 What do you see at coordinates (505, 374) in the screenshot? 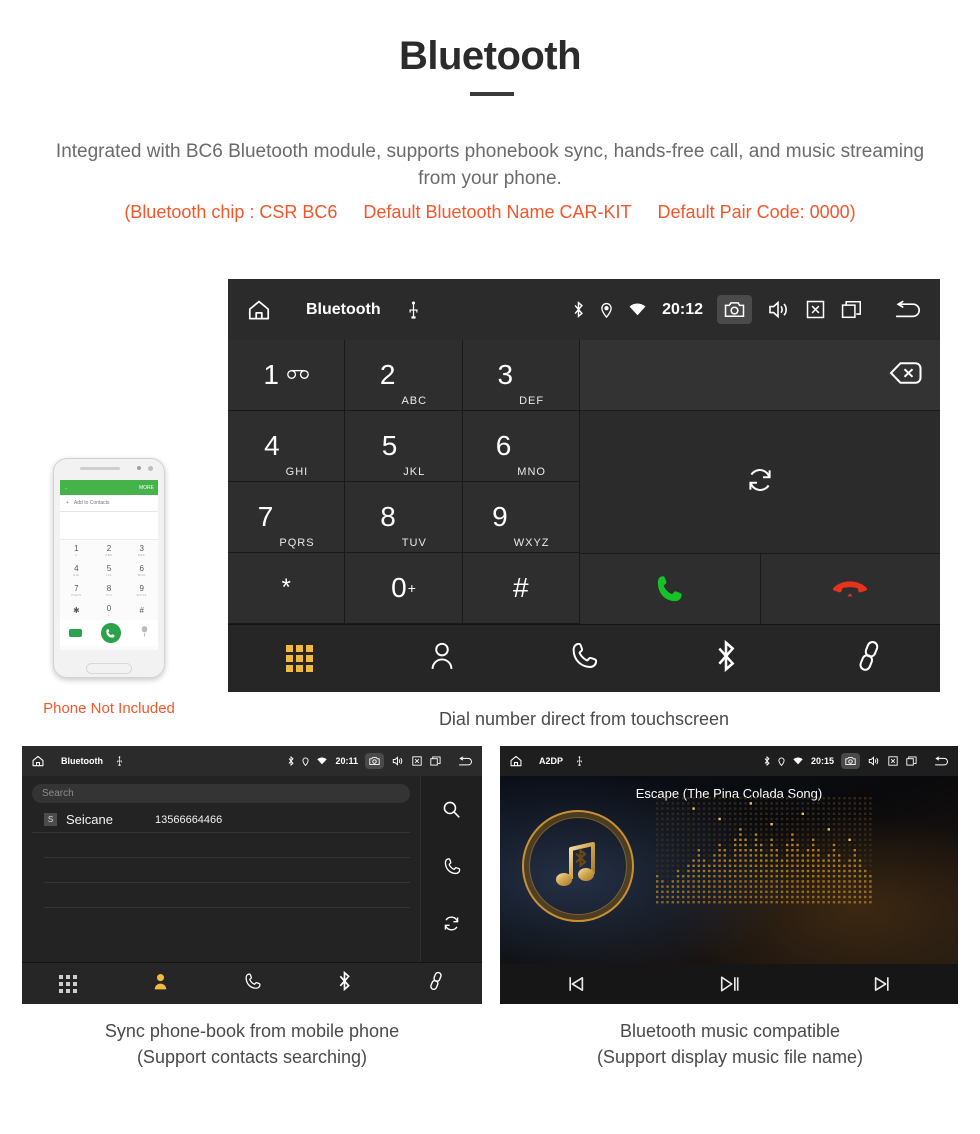
I see `key-3-label: 3` at bounding box center [505, 374].